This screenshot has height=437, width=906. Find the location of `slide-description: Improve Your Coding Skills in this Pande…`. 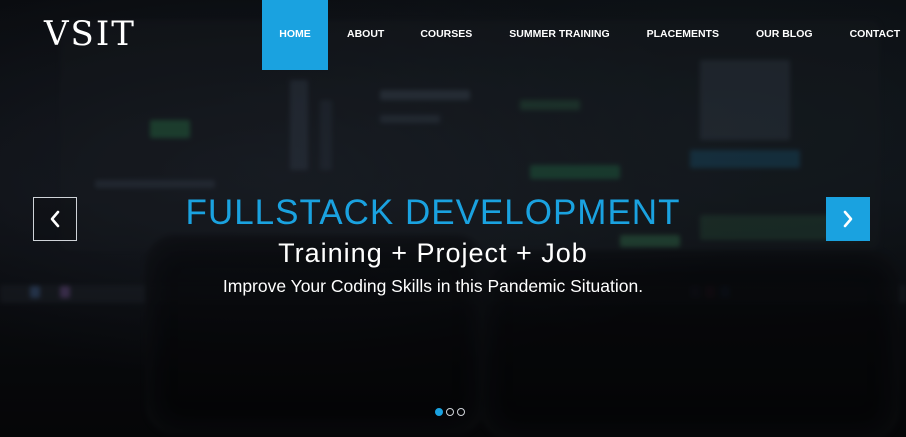

slide-description: Improve Your Coding Skills in this Pande… is located at coordinates (433, 286).